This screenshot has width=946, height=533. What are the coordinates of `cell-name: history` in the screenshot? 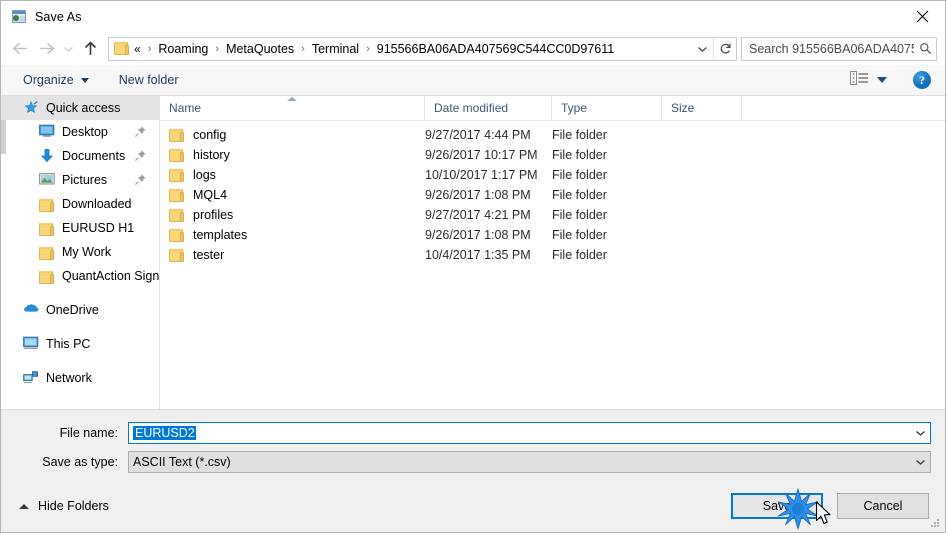 It's located at (292, 155).